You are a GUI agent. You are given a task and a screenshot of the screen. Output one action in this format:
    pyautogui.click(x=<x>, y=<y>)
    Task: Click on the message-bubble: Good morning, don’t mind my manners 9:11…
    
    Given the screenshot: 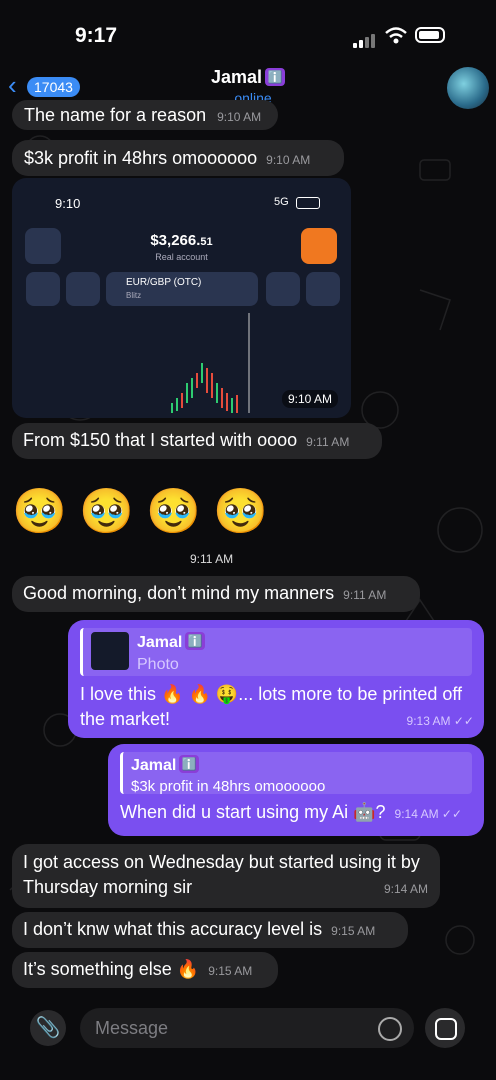 What is the action you would take?
    pyautogui.click(x=216, y=594)
    